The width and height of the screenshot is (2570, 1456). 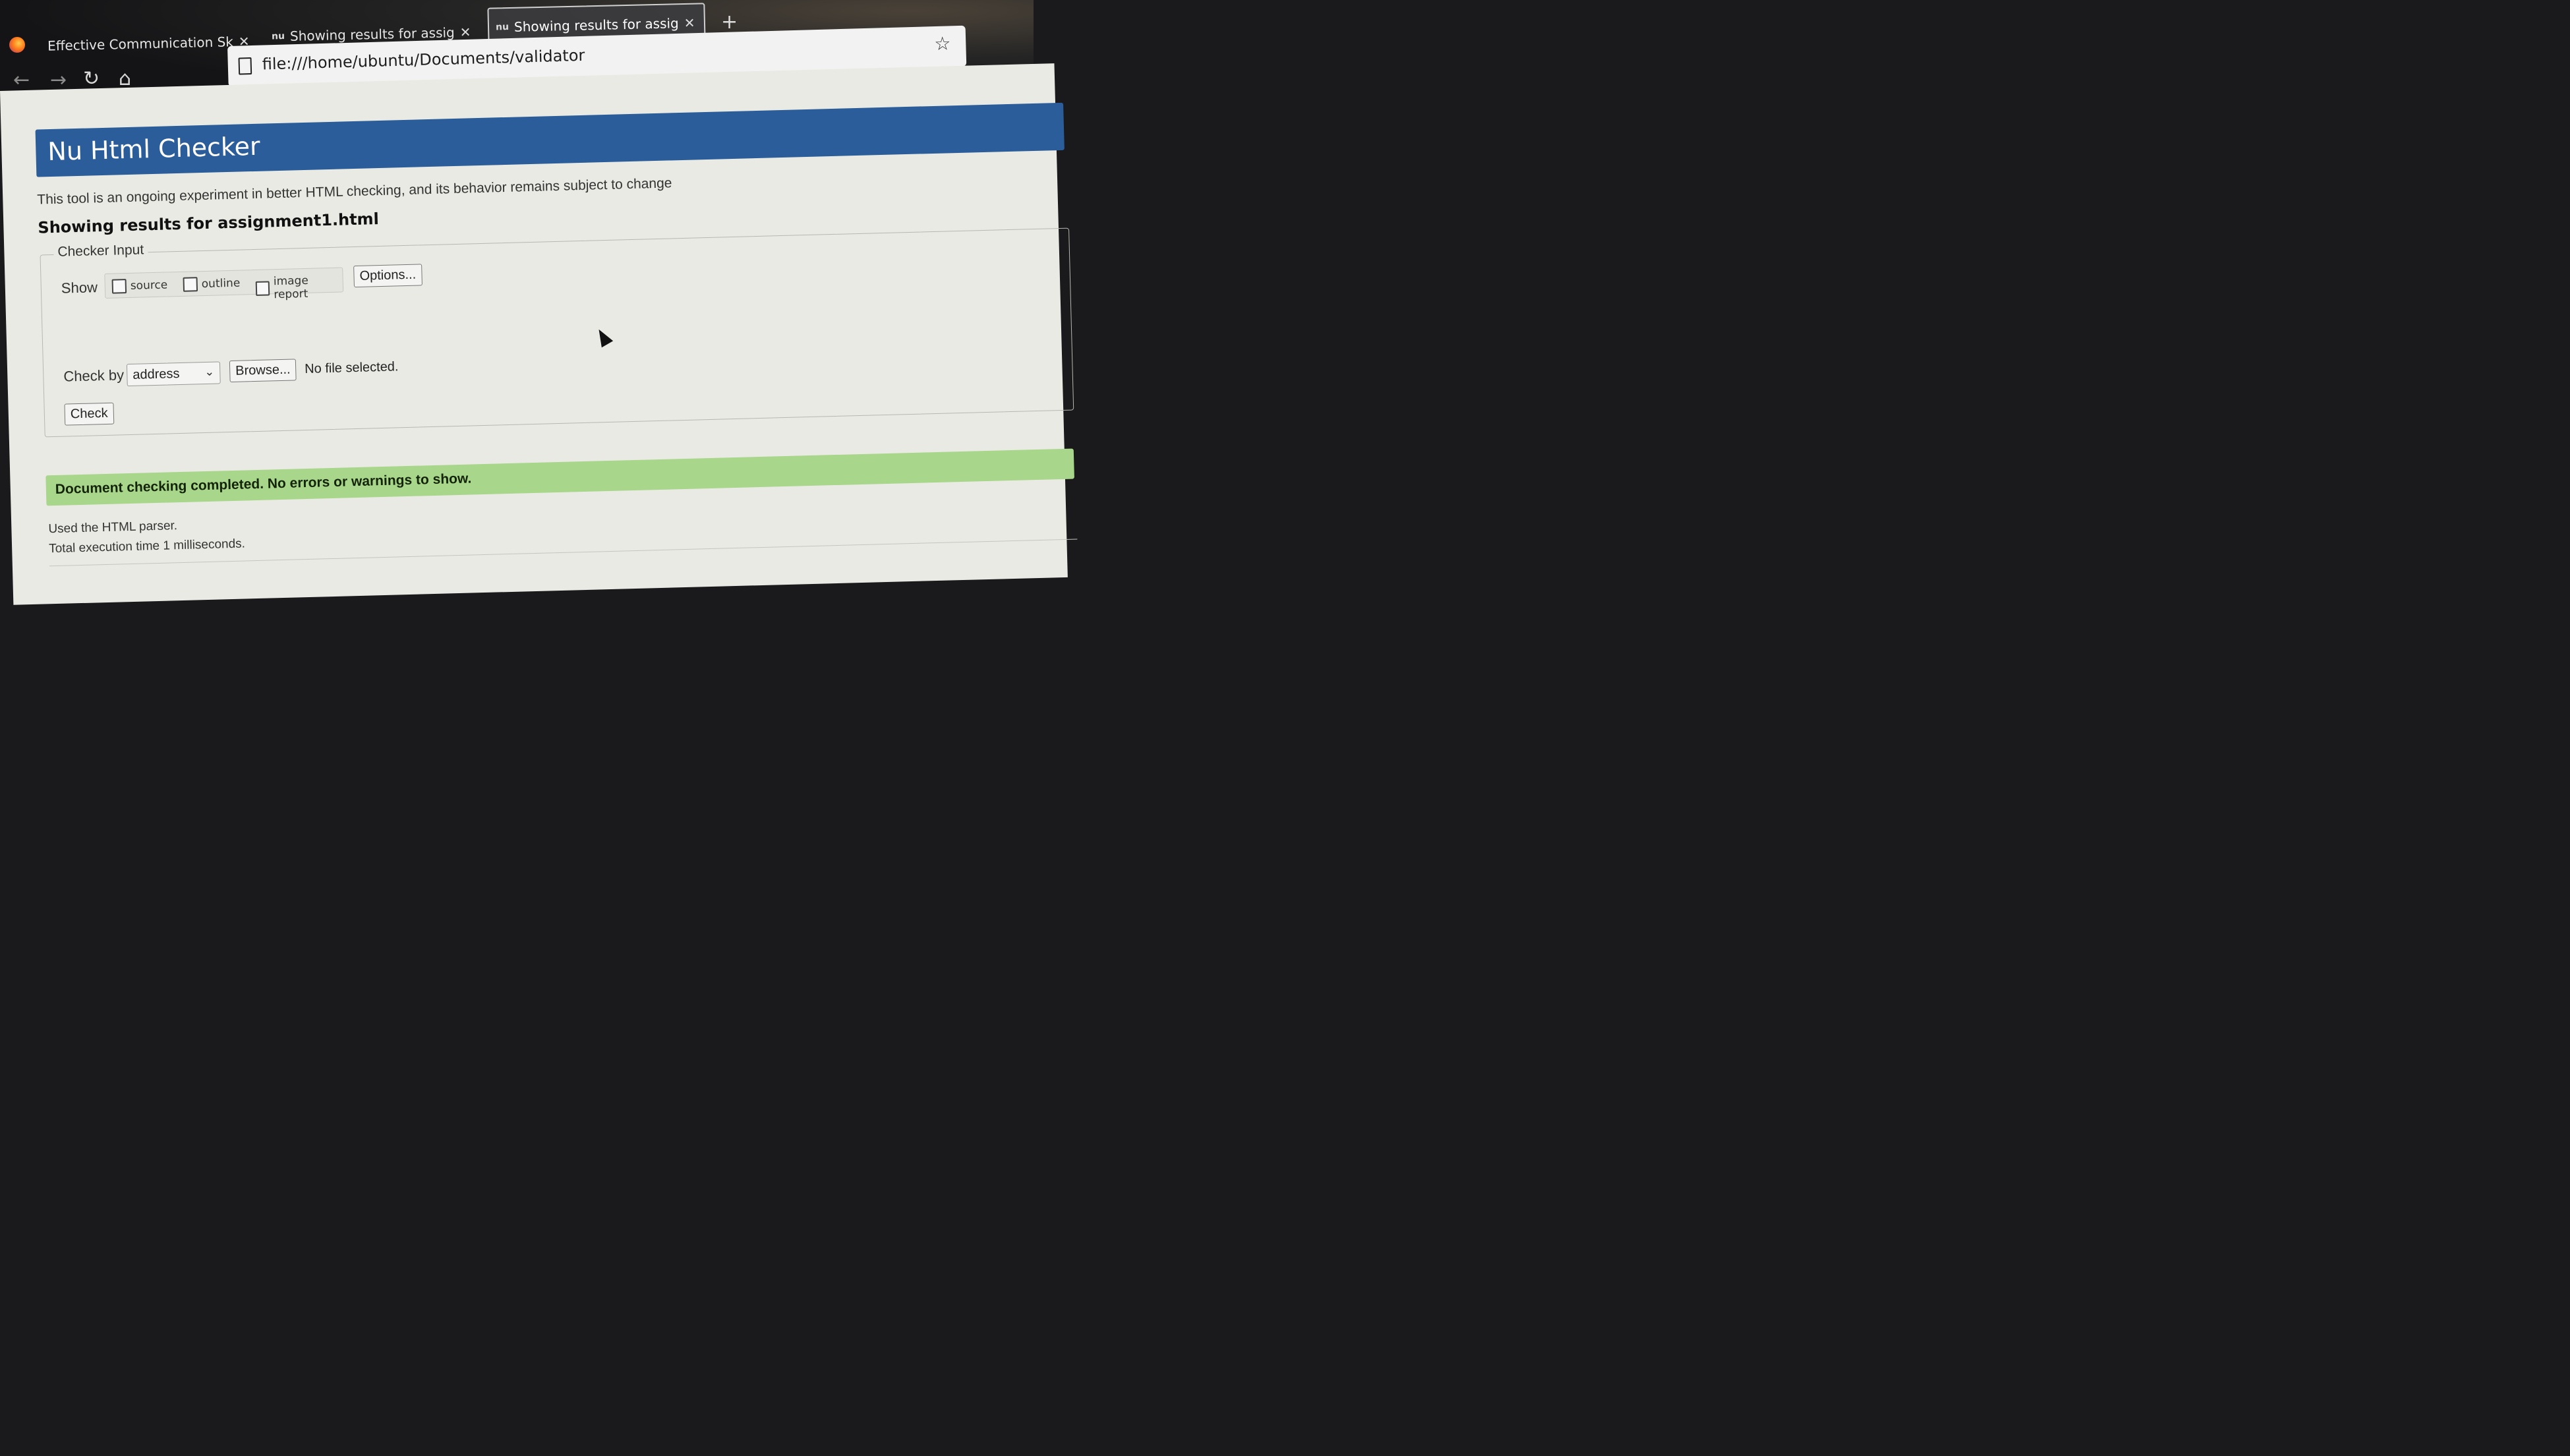 What do you see at coordinates (209, 372) in the screenshot?
I see `chevron-down-icon: ⌄` at bounding box center [209, 372].